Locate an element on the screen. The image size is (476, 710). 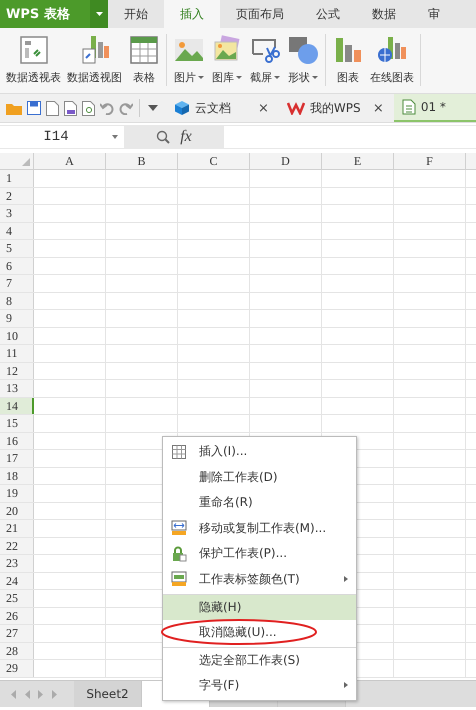
document-icon is located at coordinates (52, 108).